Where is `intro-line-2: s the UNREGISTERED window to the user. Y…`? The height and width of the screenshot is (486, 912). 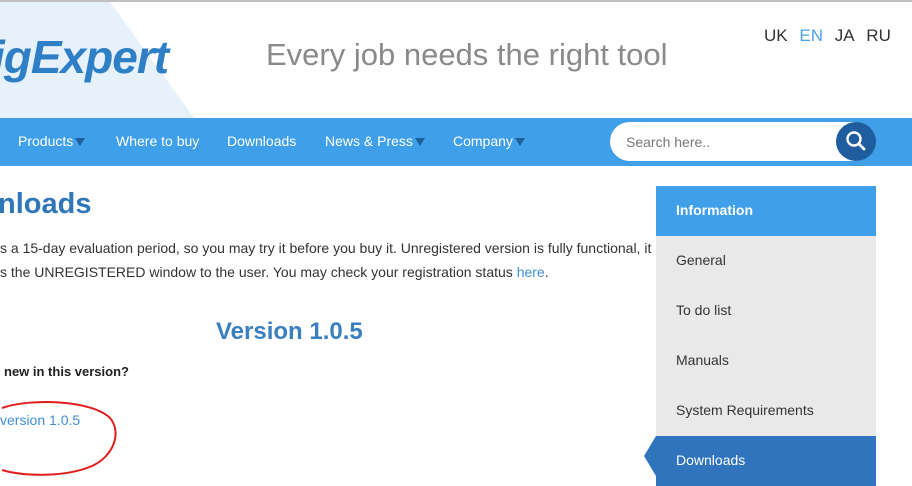
intro-line-2: s the UNREGISTERED window to the user. Y… is located at coordinates (320, 272).